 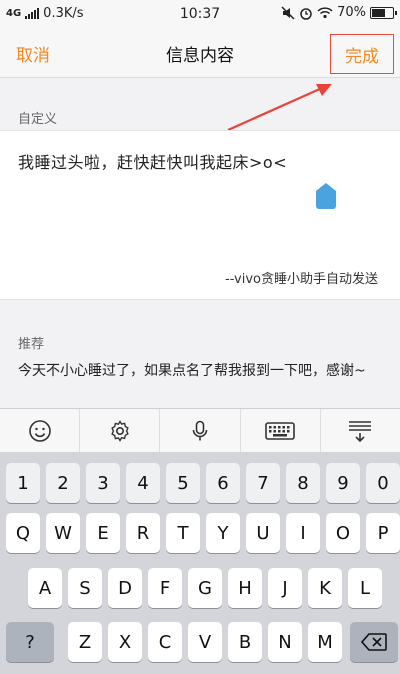 What do you see at coordinates (183, 483) in the screenshot?
I see `key-5: 5` at bounding box center [183, 483].